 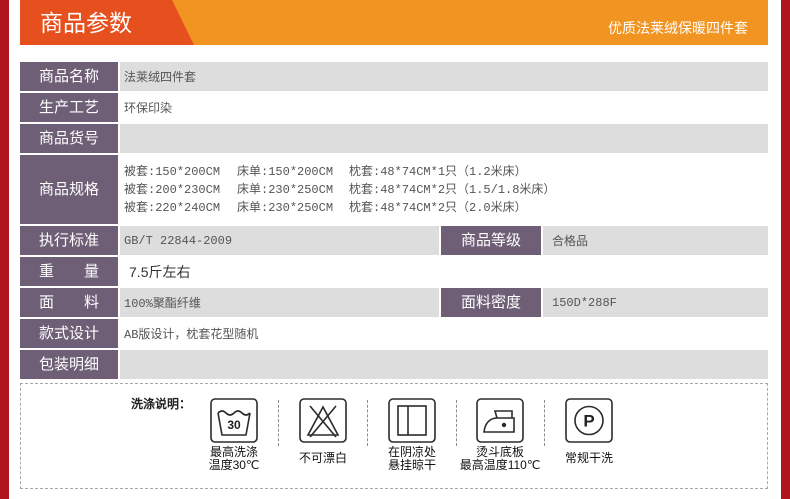 I want to click on wash-label: 最高洗涤 温度30℃, so click(x=234, y=458).